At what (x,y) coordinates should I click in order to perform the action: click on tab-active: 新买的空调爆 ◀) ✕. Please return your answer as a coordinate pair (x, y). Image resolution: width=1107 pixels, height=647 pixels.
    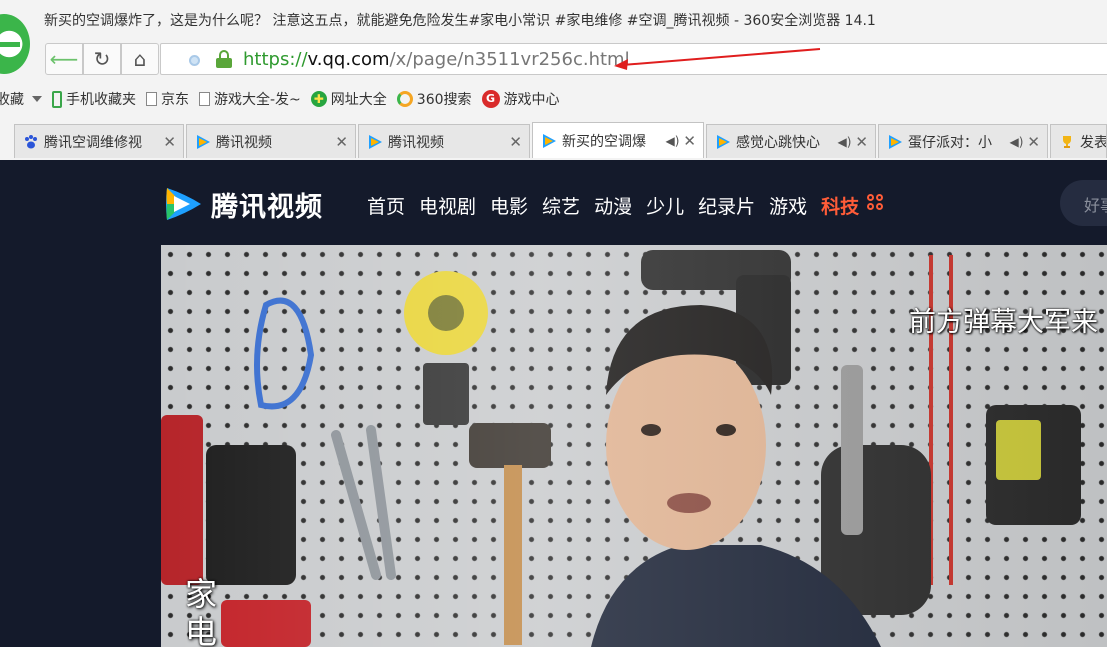
    Looking at the image, I should click on (618, 140).